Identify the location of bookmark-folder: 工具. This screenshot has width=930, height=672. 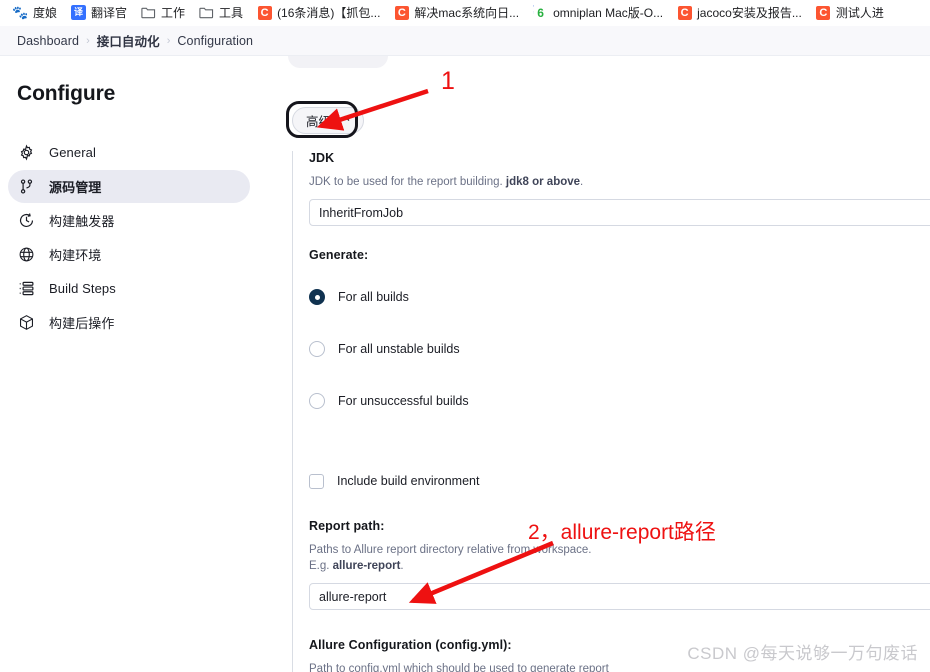
(221, 12).